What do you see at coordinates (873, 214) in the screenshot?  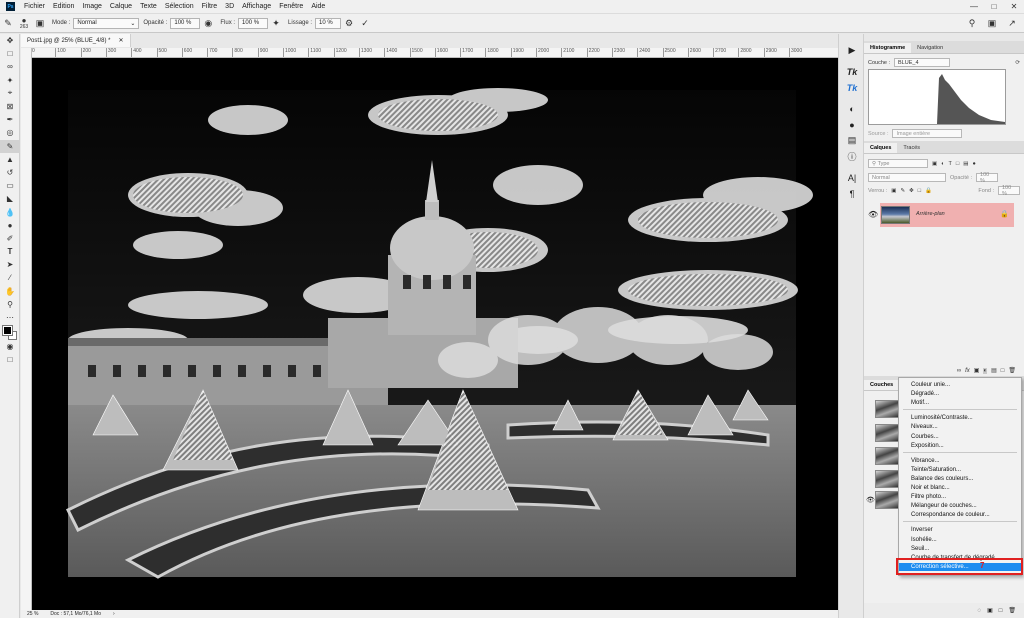 I see `eye-visibility-icon: 👁` at bounding box center [873, 214].